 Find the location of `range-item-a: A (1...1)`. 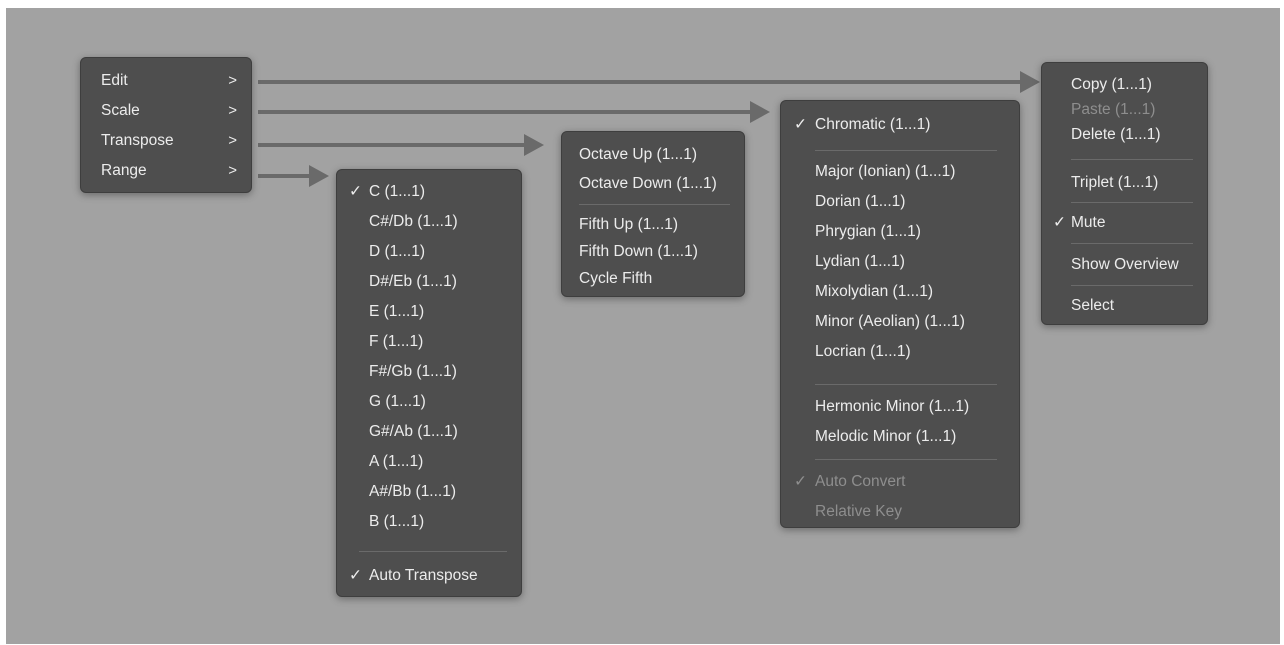

range-item-a: A (1...1) is located at coordinates (429, 462).